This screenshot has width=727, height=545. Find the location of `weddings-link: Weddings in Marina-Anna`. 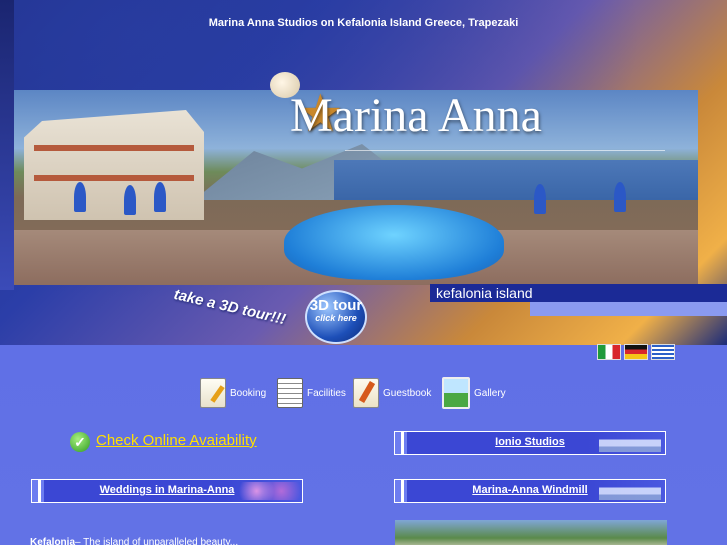

weddings-link: Weddings in Marina-Anna is located at coordinates (167, 491).